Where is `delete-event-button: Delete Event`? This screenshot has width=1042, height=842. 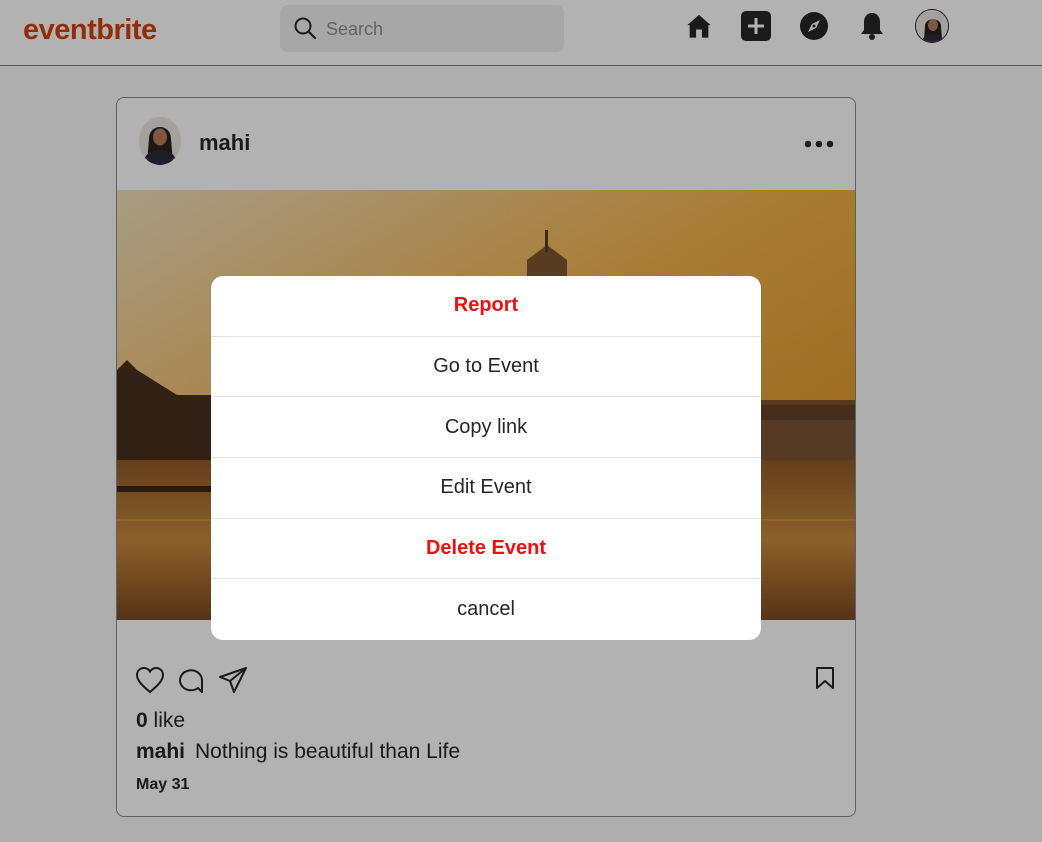 delete-event-button: Delete Event is located at coordinates (486, 549).